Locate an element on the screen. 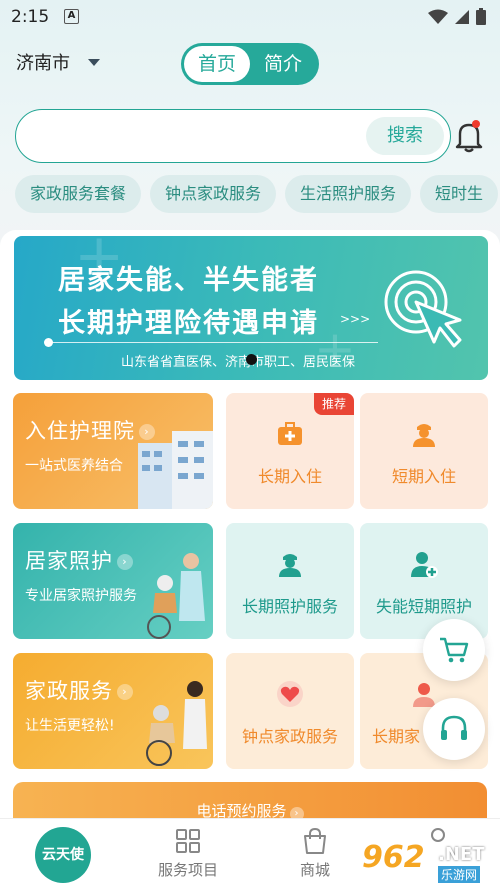  nursing-home-card: 入住护理院 › 一站式医养结合 is located at coordinates (113, 451).